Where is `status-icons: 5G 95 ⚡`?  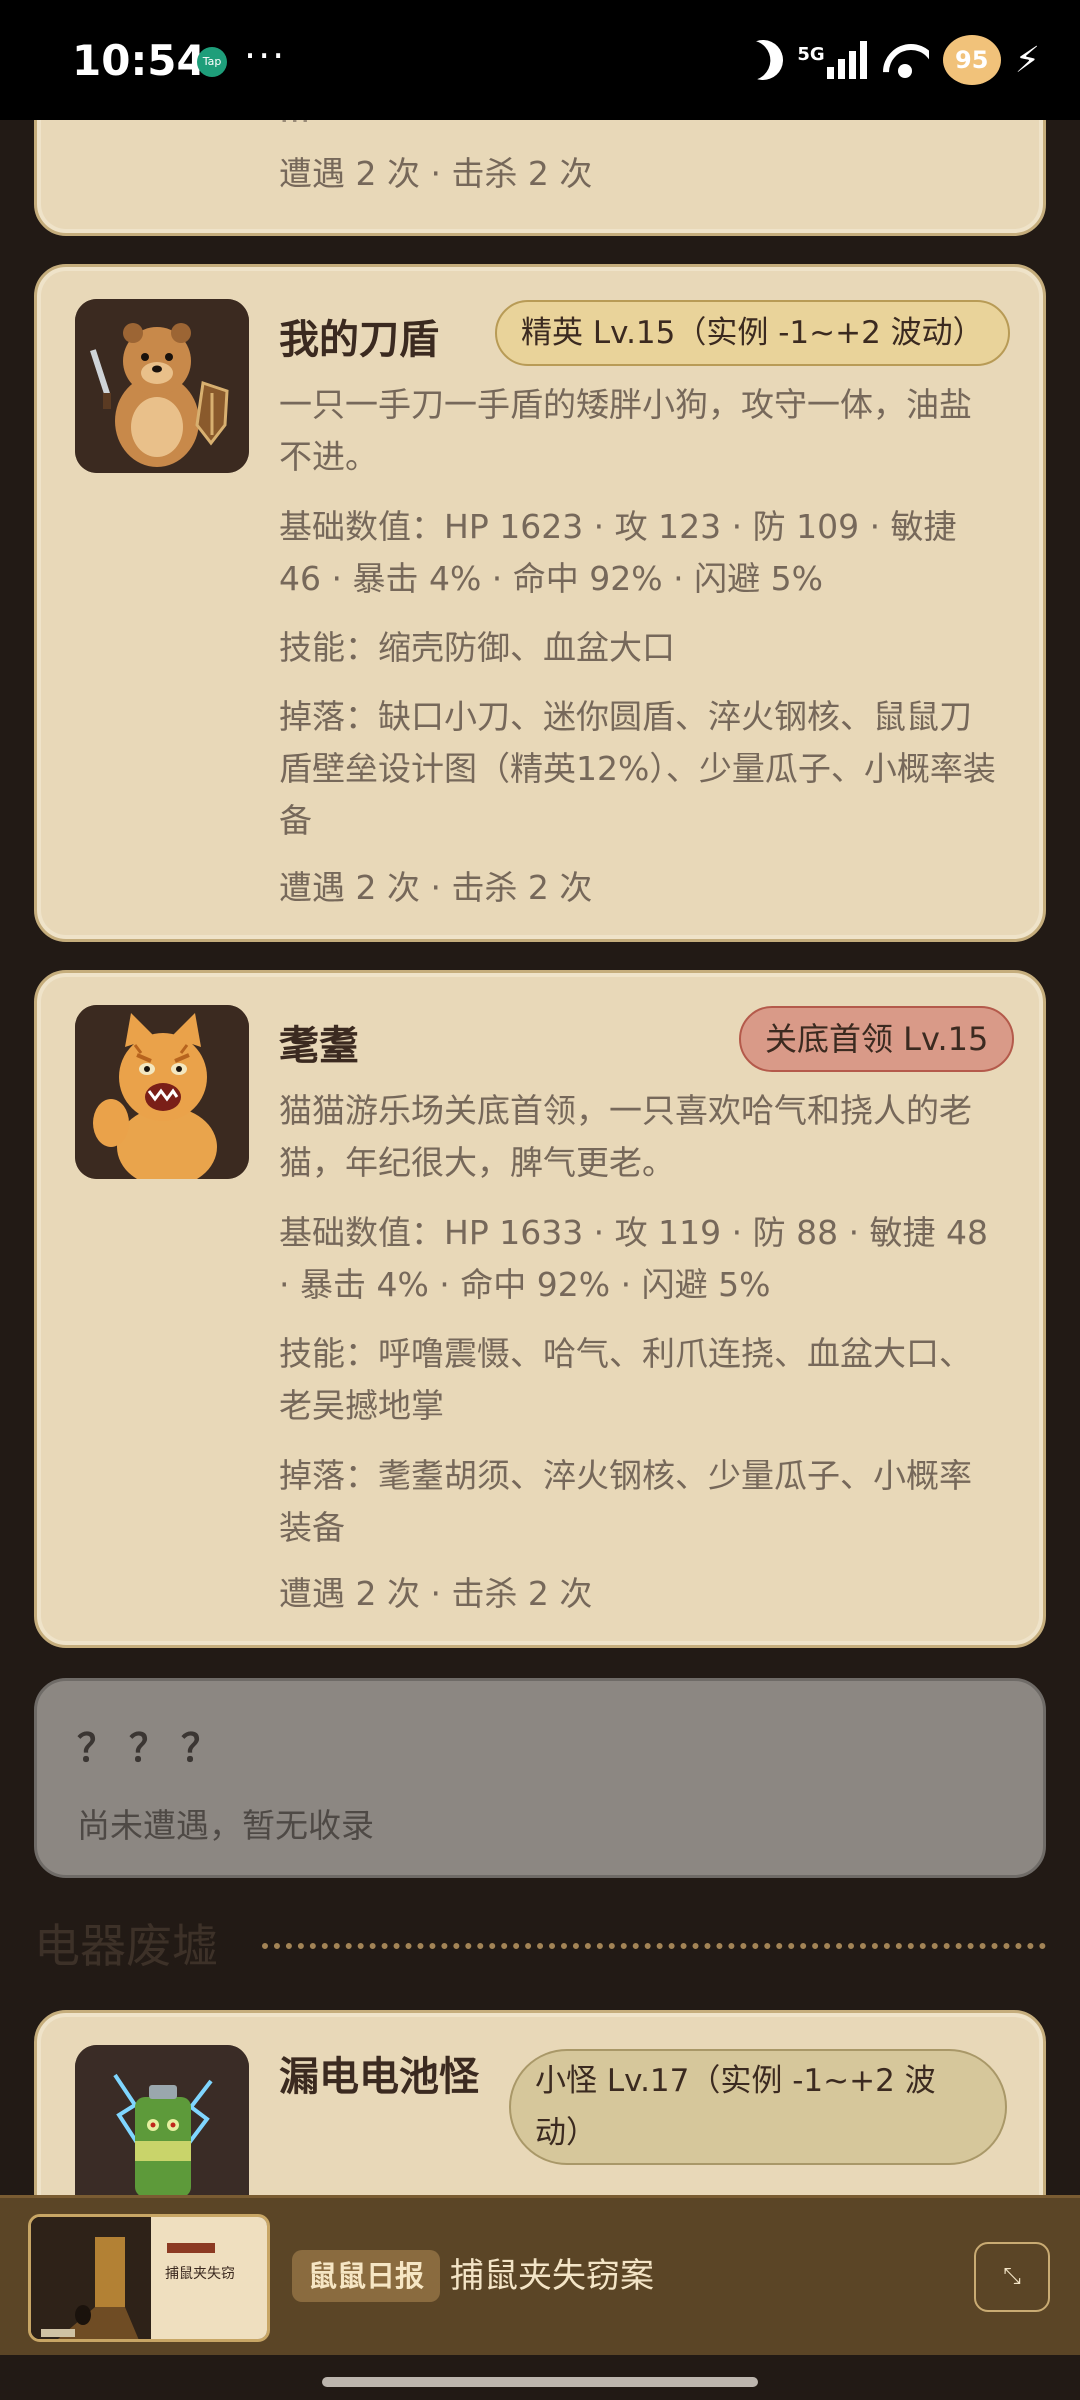
status-icons: 5G 95 ⚡ is located at coordinates (891, 60).